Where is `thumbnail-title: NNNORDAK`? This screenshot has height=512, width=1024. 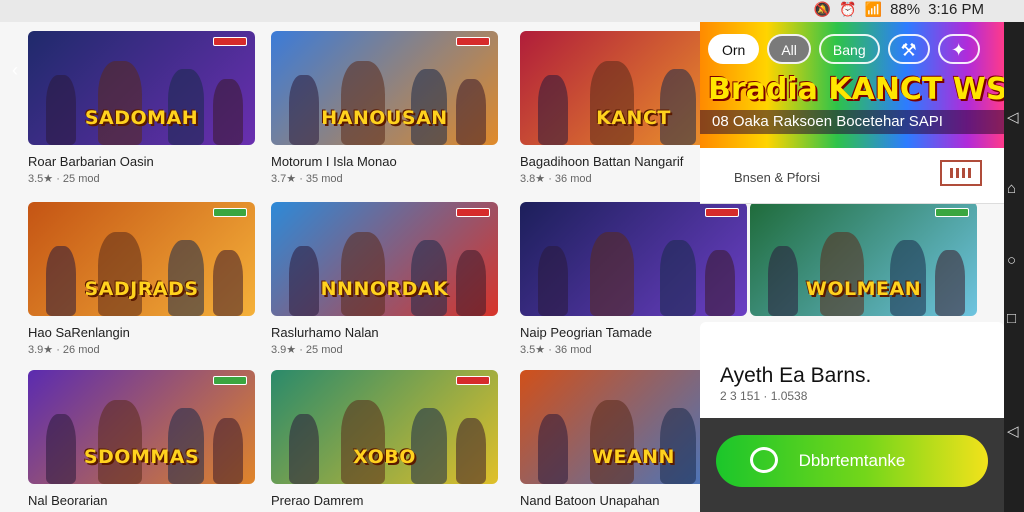 thumbnail-title: NNNORDAK is located at coordinates (384, 289).